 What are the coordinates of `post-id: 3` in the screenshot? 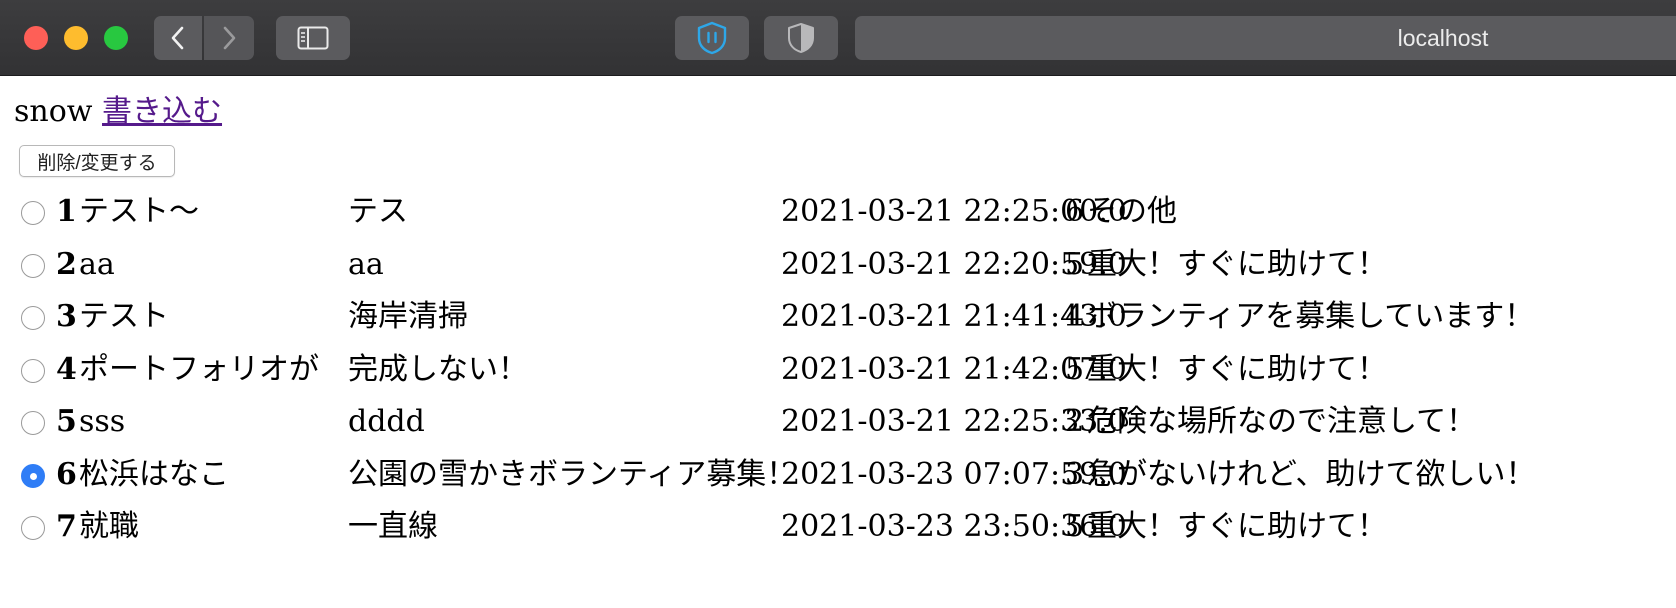 It's located at (66, 316).